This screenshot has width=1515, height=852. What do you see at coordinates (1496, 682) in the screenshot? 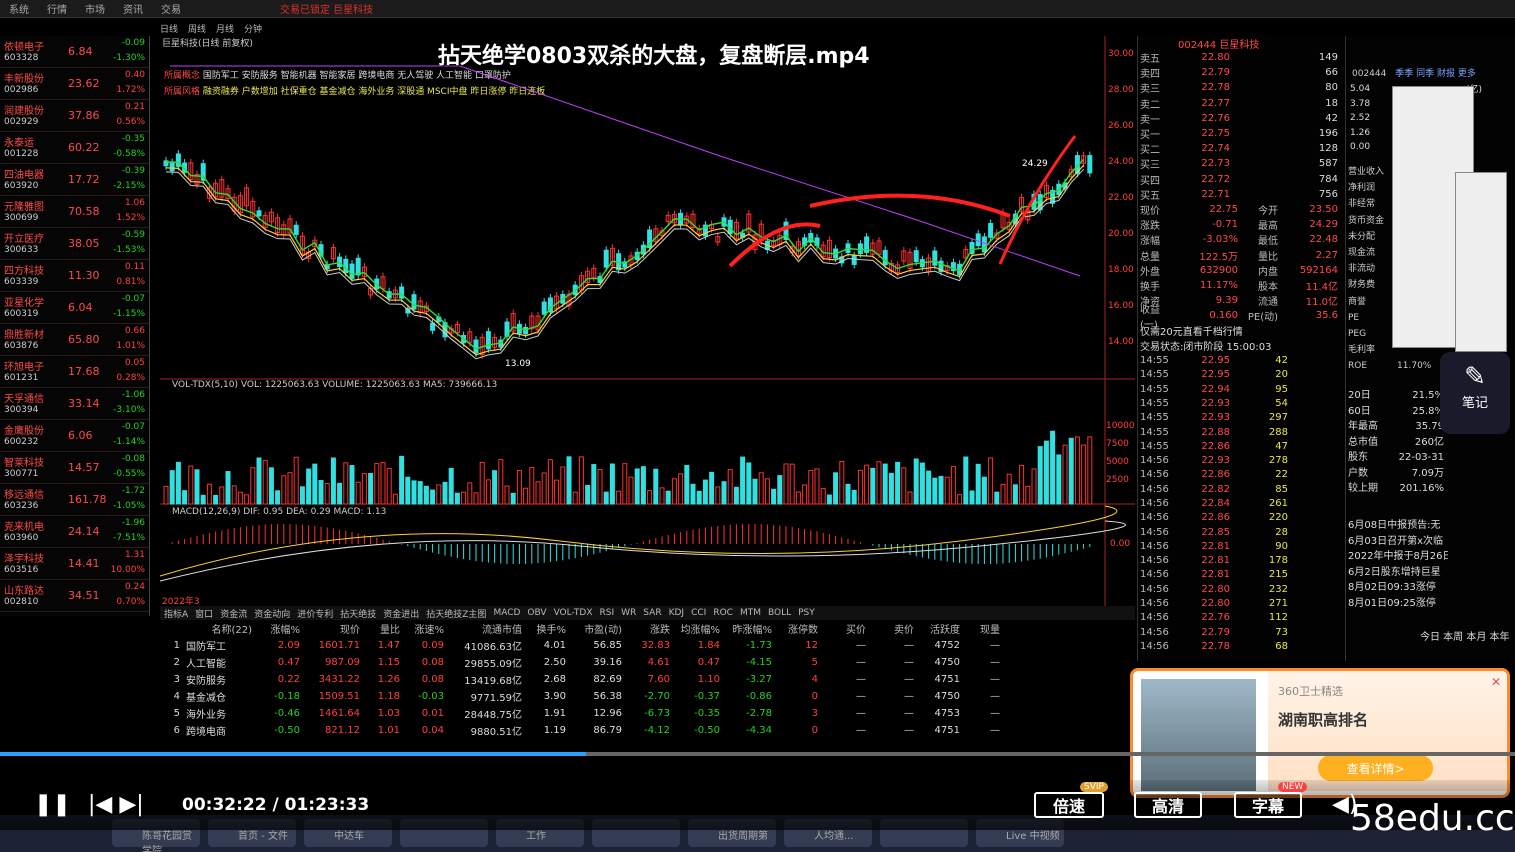
I see `ad-close-icon: ✕` at bounding box center [1496, 682].